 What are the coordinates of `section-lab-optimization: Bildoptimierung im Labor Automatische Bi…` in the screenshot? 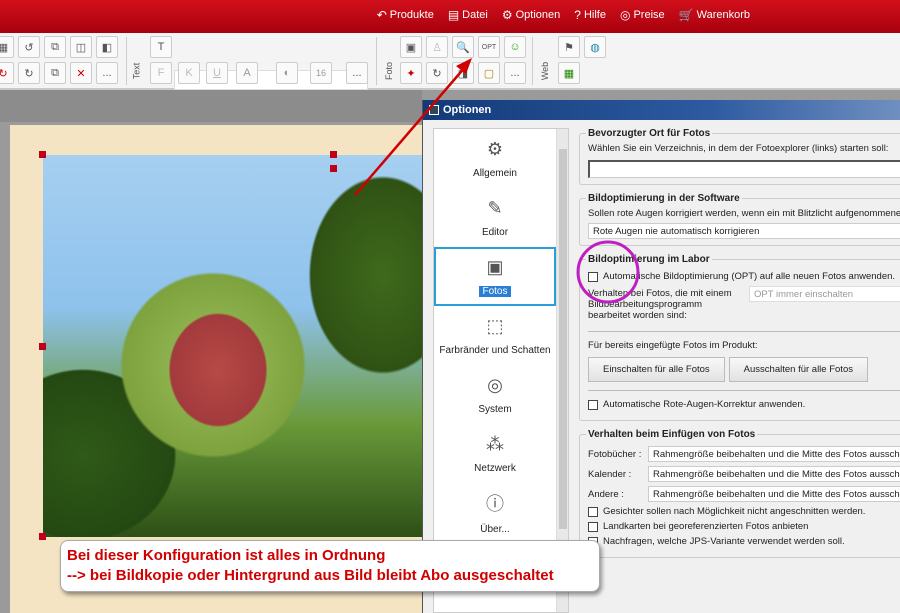 It's located at (739, 337).